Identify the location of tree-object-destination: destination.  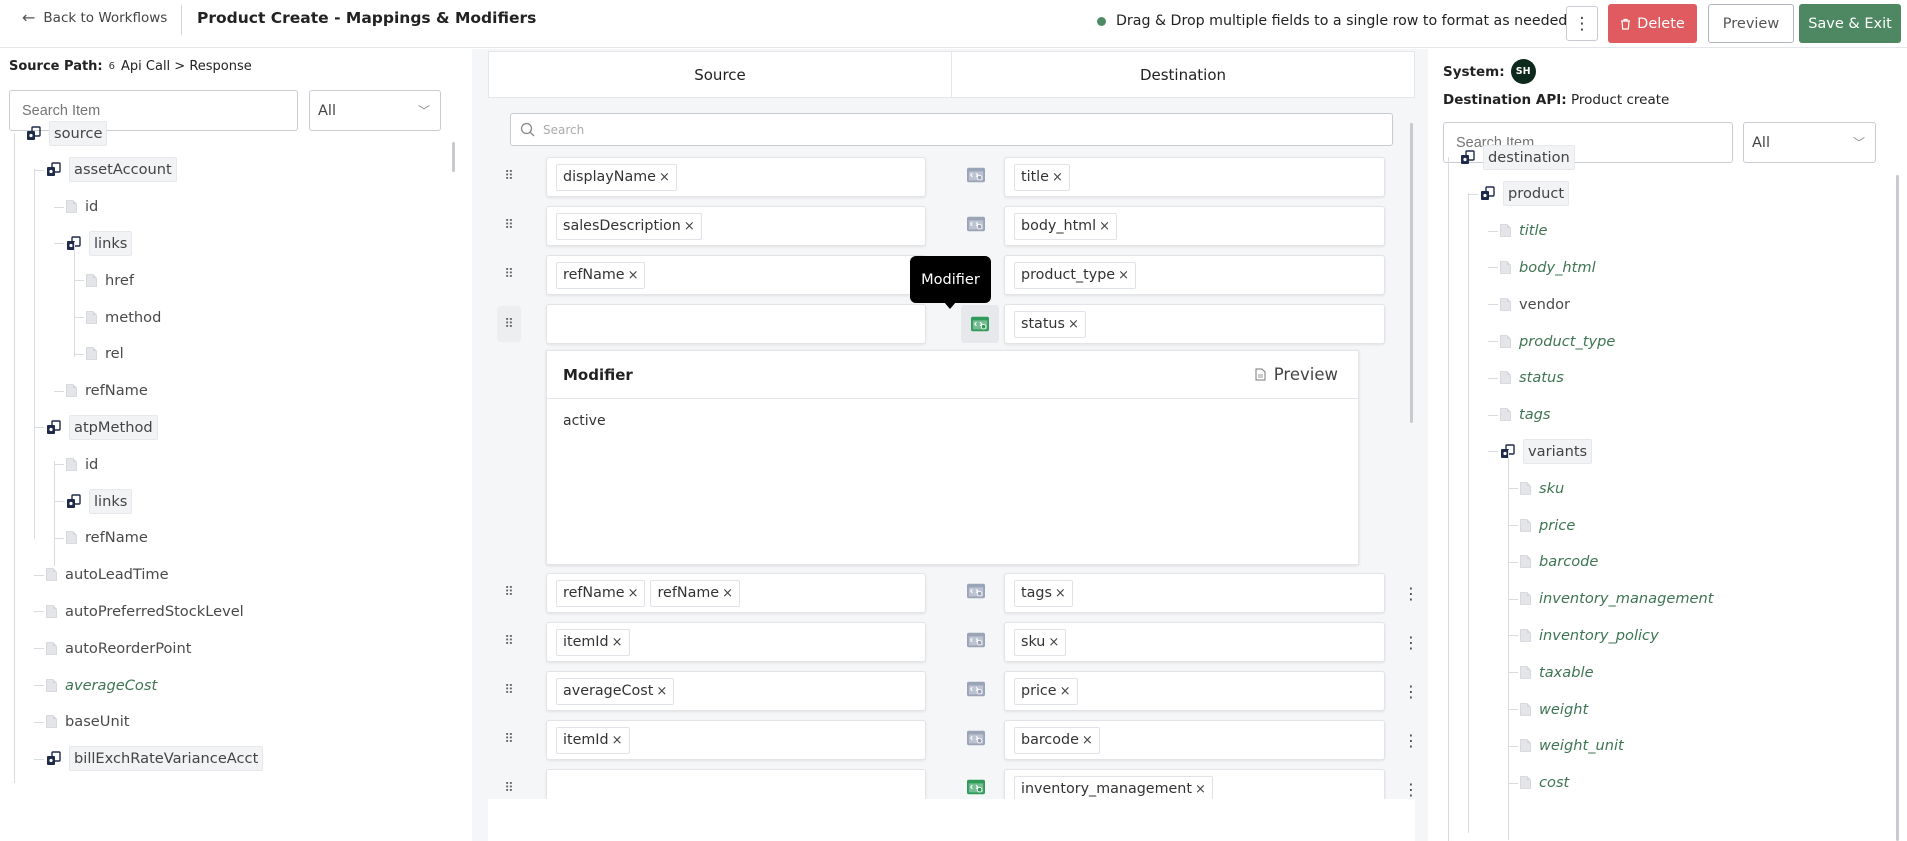
(1517, 157).